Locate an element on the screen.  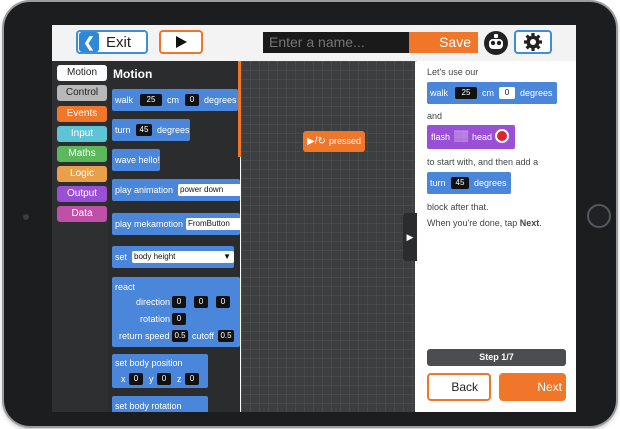
tutorial-done-text: When you're done, tap Next. is located at coordinates (484, 223).